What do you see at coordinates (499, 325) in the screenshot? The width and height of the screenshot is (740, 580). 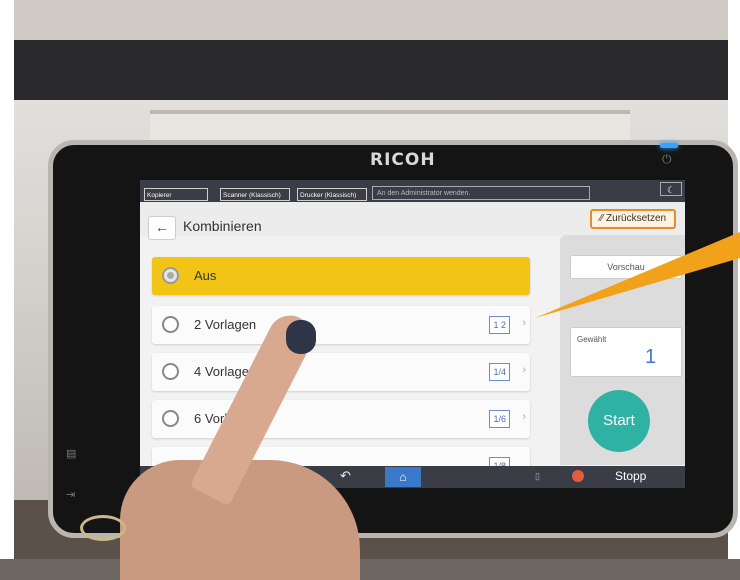 I see `combine-2-icon: 1 2` at bounding box center [499, 325].